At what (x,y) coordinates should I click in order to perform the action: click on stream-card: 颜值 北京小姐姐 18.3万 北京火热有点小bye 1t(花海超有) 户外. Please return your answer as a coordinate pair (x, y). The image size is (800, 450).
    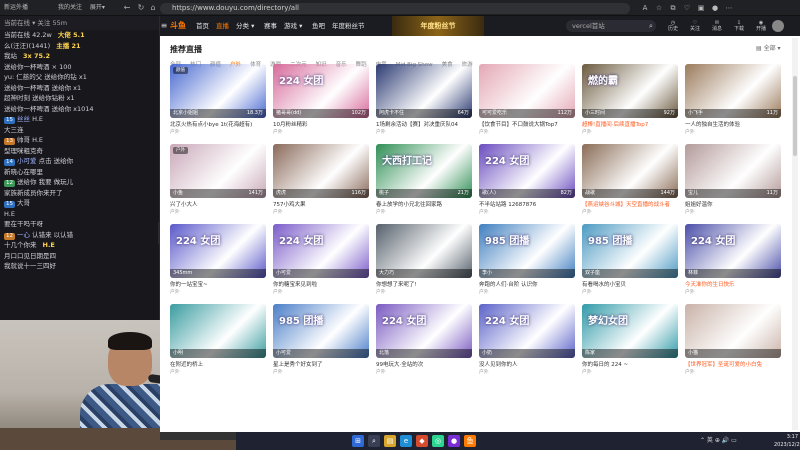
    Looking at the image, I should click on (218, 101).